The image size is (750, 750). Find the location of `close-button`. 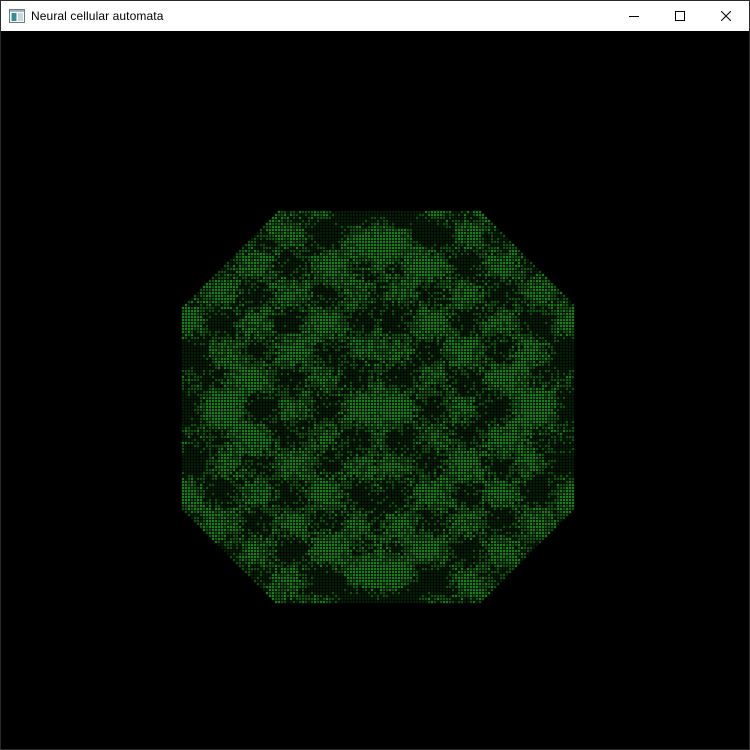

close-button is located at coordinates (726, 16).